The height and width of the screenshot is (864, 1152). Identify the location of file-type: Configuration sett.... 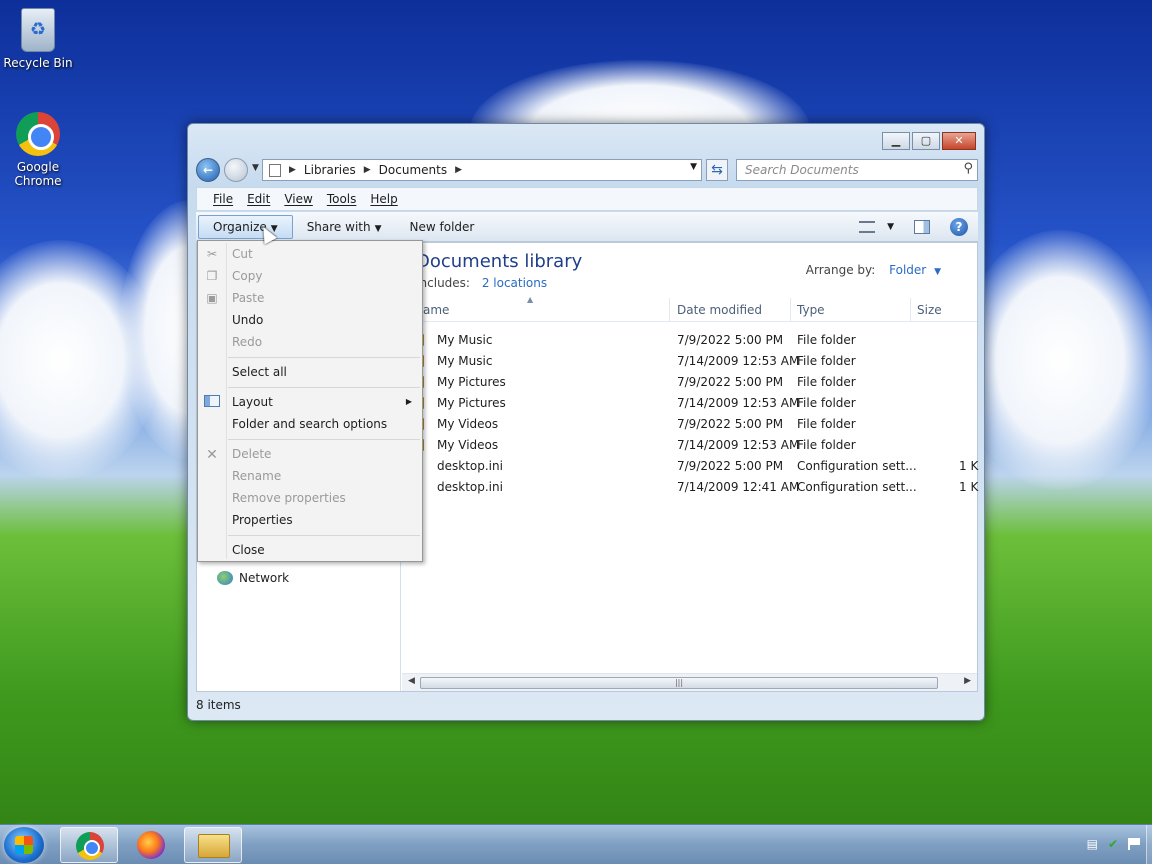
(857, 487).